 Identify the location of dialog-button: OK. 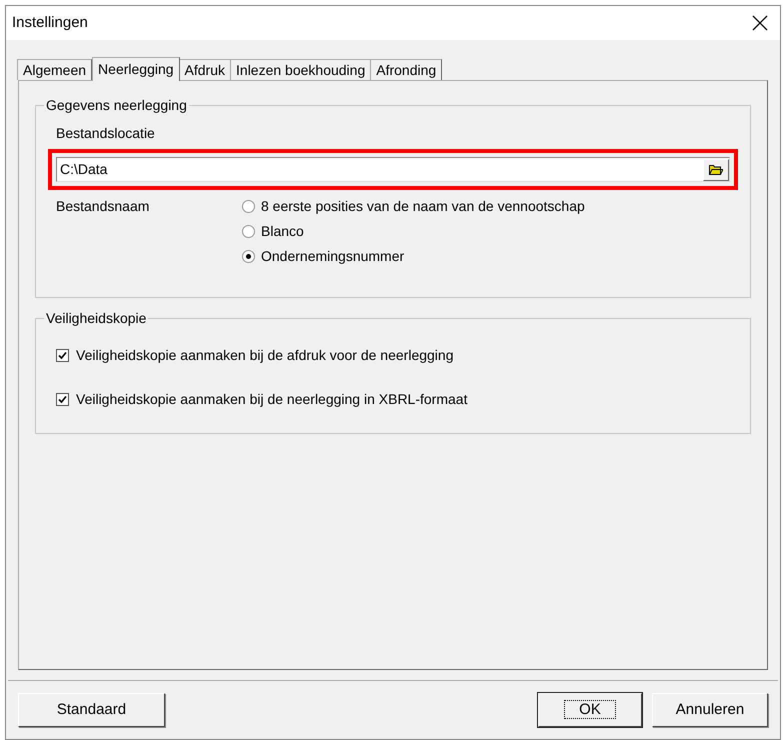
(590, 710).